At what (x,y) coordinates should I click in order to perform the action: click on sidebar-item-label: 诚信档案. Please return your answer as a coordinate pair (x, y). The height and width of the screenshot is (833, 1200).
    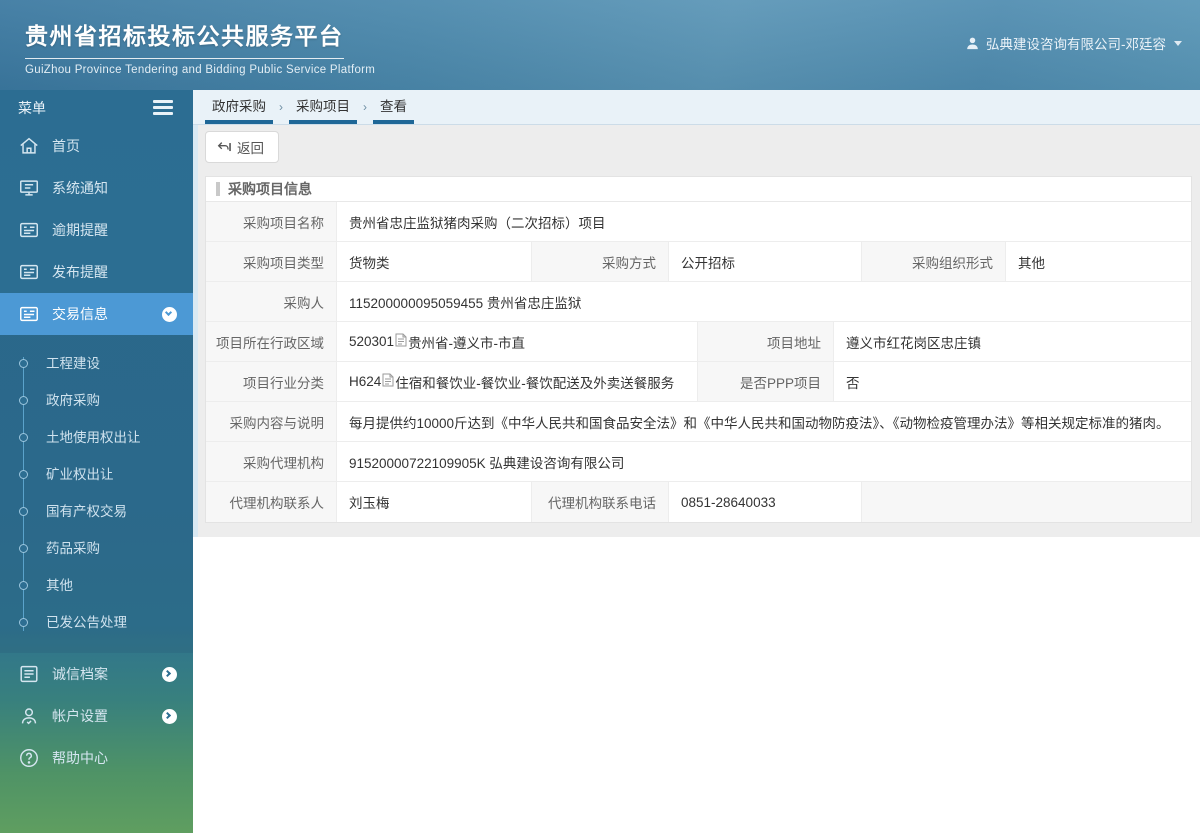
    Looking at the image, I should click on (80, 674).